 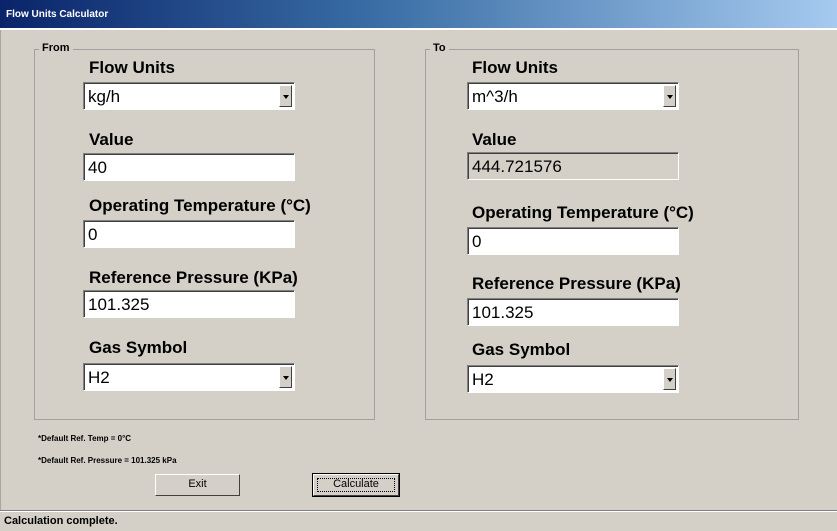 What do you see at coordinates (573, 241) in the screenshot?
I see `to-temperature-input: 0` at bounding box center [573, 241].